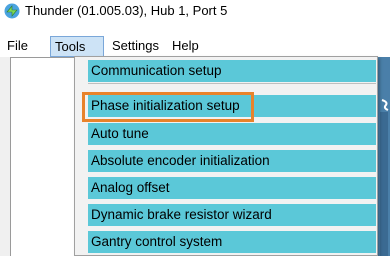 The height and width of the screenshot is (256, 390). I want to click on menu-item-dynamic-brake-resistor-wizard: Dynamic brake resistor wizard, so click(232, 215).